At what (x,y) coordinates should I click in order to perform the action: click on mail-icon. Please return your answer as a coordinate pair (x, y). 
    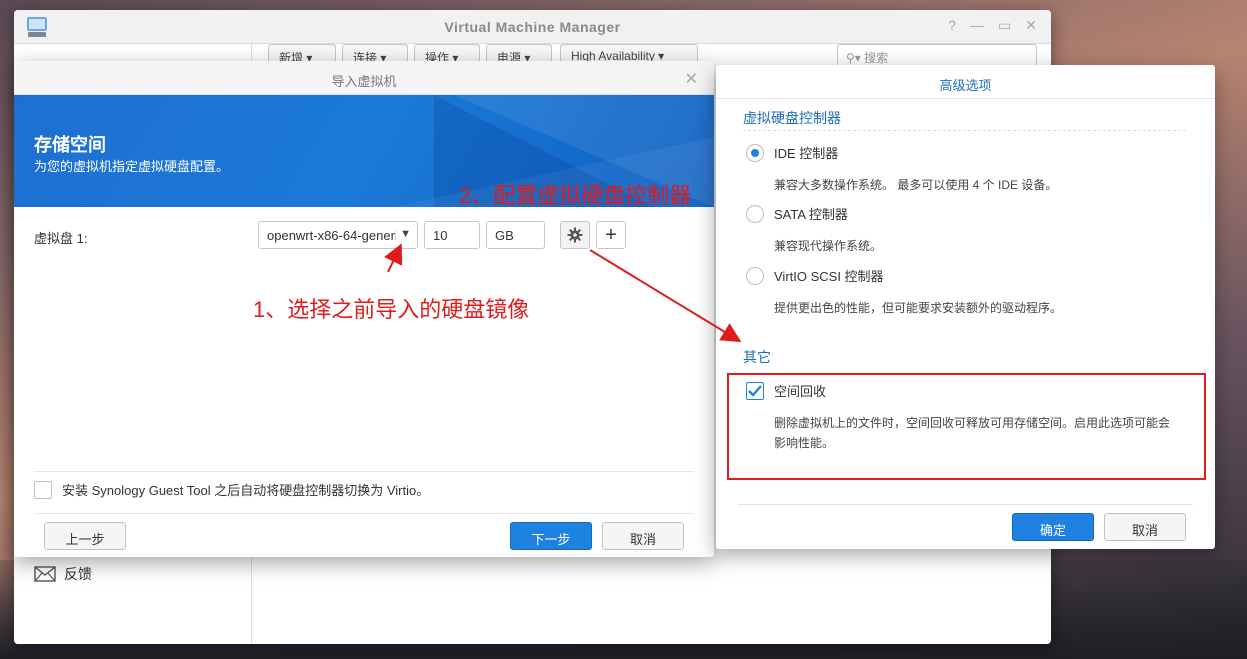
    Looking at the image, I should click on (45, 574).